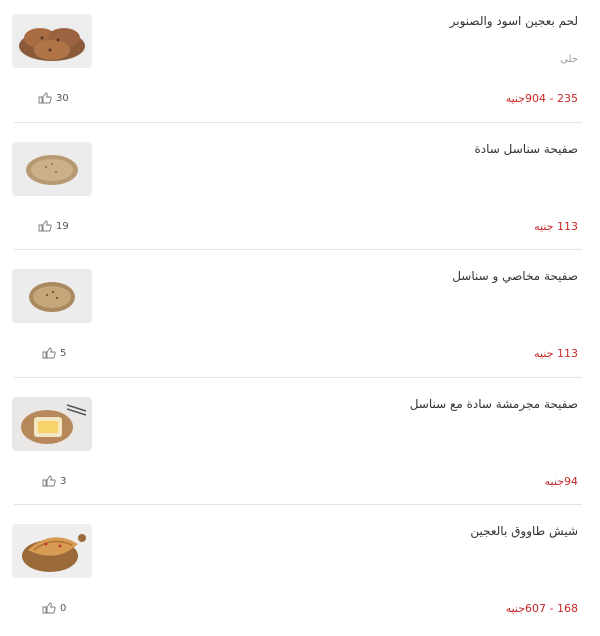 The image size is (600, 636). Describe the element at coordinates (569, 59) in the screenshot. I see `item-subtitle: حلى` at that location.